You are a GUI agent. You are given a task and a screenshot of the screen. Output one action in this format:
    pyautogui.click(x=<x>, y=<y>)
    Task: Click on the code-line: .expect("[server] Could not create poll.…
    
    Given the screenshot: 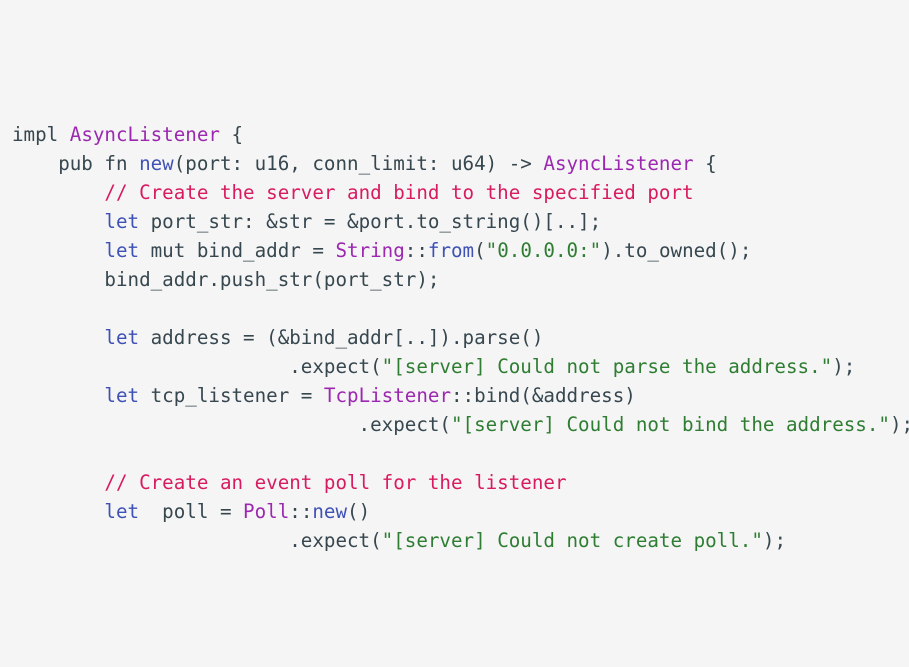 What is the action you would take?
    pyautogui.click(x=460, y=540)
    